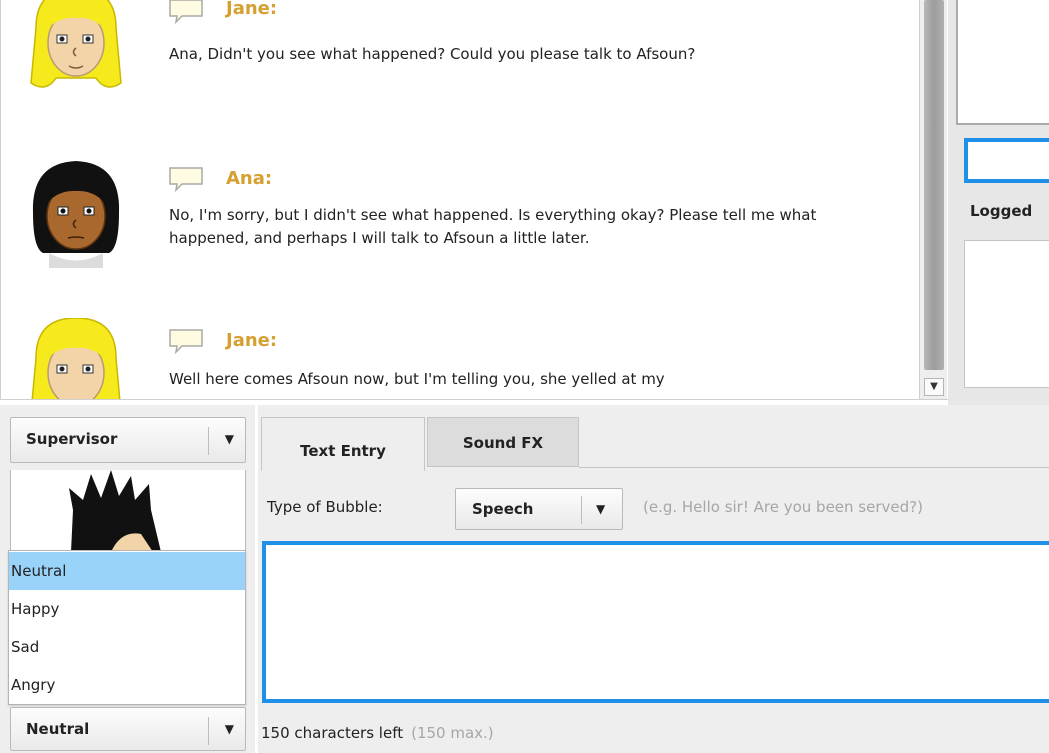 The width and height of the screenshot is (1049, 753). What do you see at coordinates (539, 509) in the screenshot?
I see `bubble-type-dropdown: Speech ▼` at bounding box center [539, 509].